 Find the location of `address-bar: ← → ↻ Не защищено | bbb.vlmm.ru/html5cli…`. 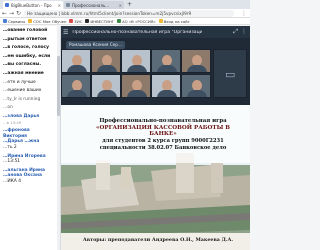

address-bar: ← → ↻ Не защищено | bbb.vlmm.ru/html5cli… is located at coordinates (125, 13).